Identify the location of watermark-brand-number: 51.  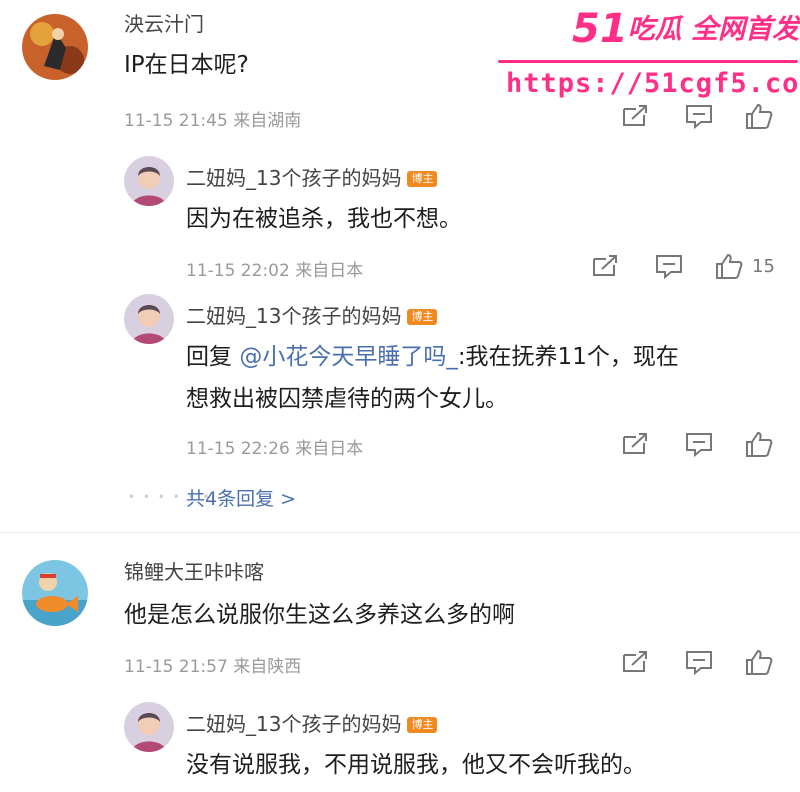
(600, 29).